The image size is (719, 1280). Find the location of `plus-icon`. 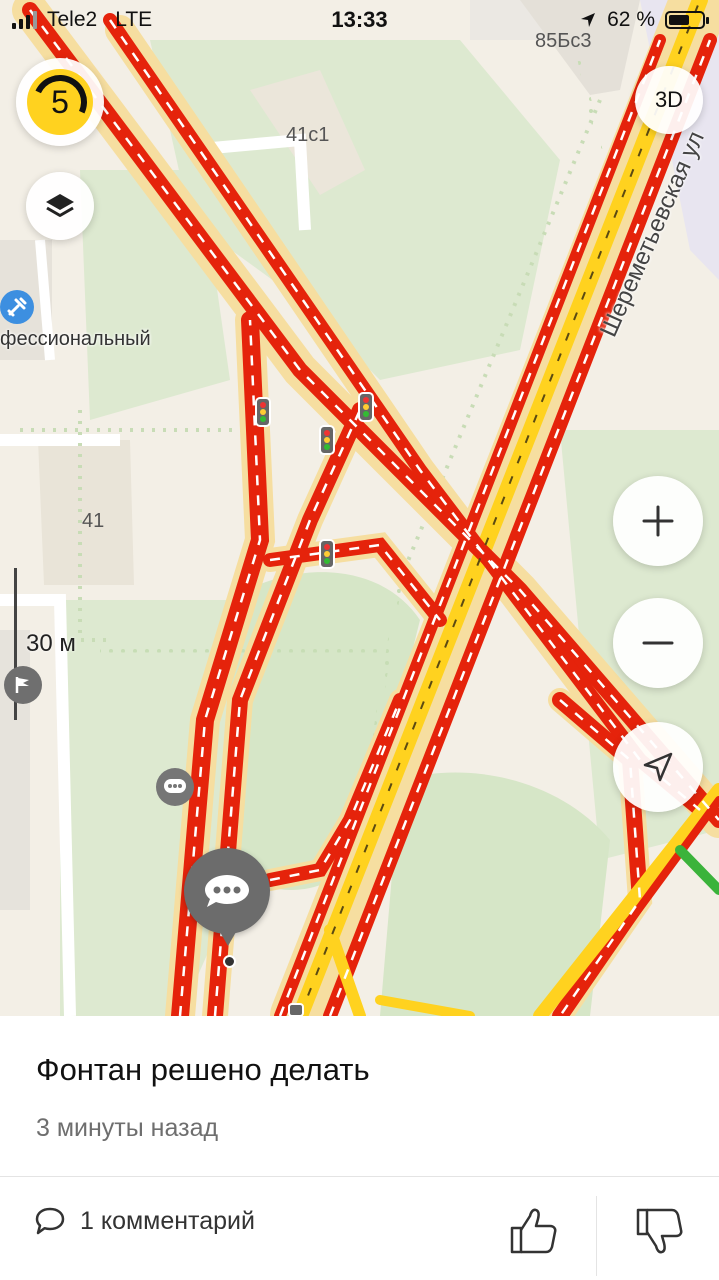

plus-icon is located at coordinates (658, 521).